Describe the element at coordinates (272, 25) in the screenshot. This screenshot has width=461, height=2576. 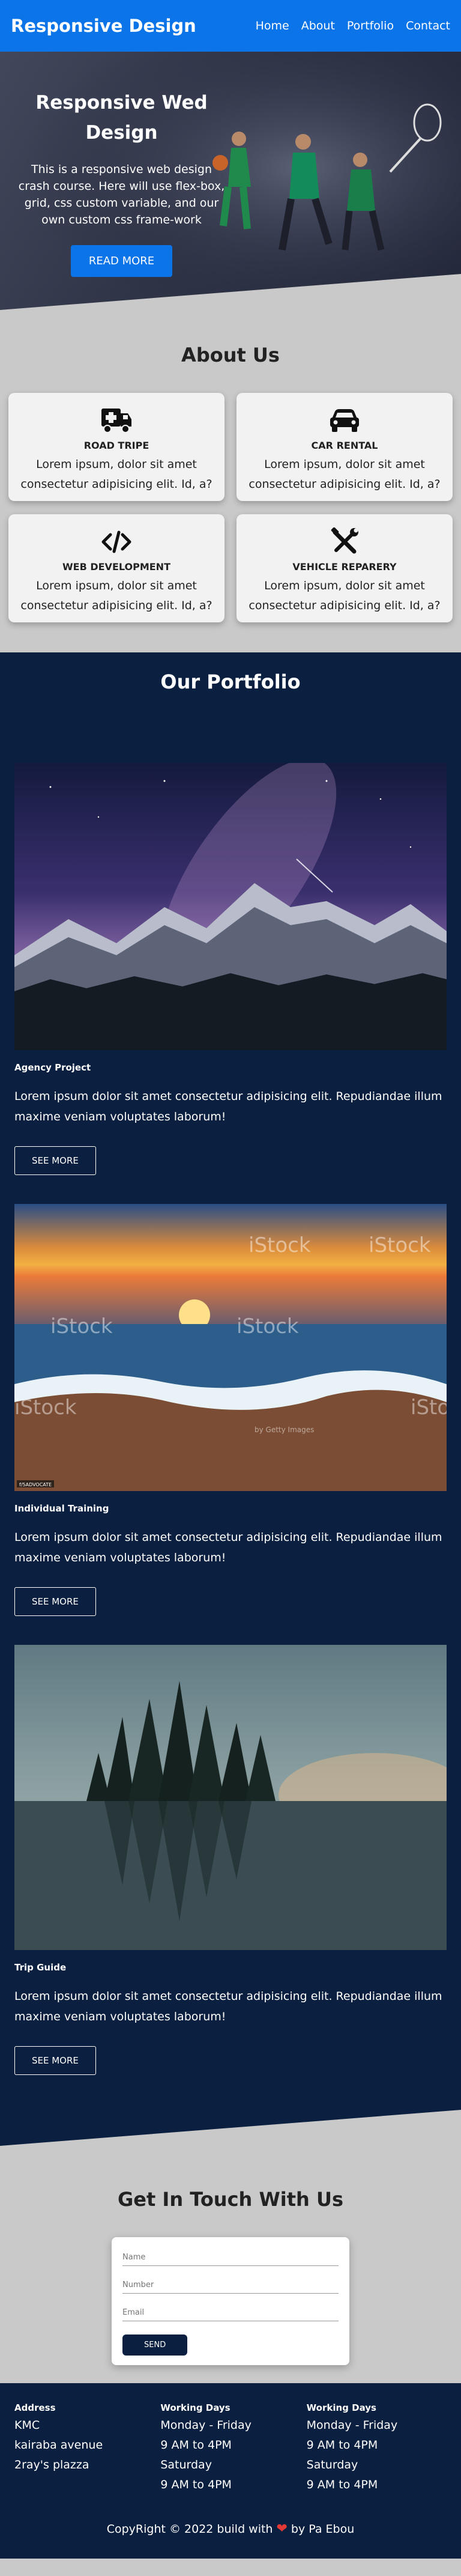
I see `nav-home-link: Home` at that location.